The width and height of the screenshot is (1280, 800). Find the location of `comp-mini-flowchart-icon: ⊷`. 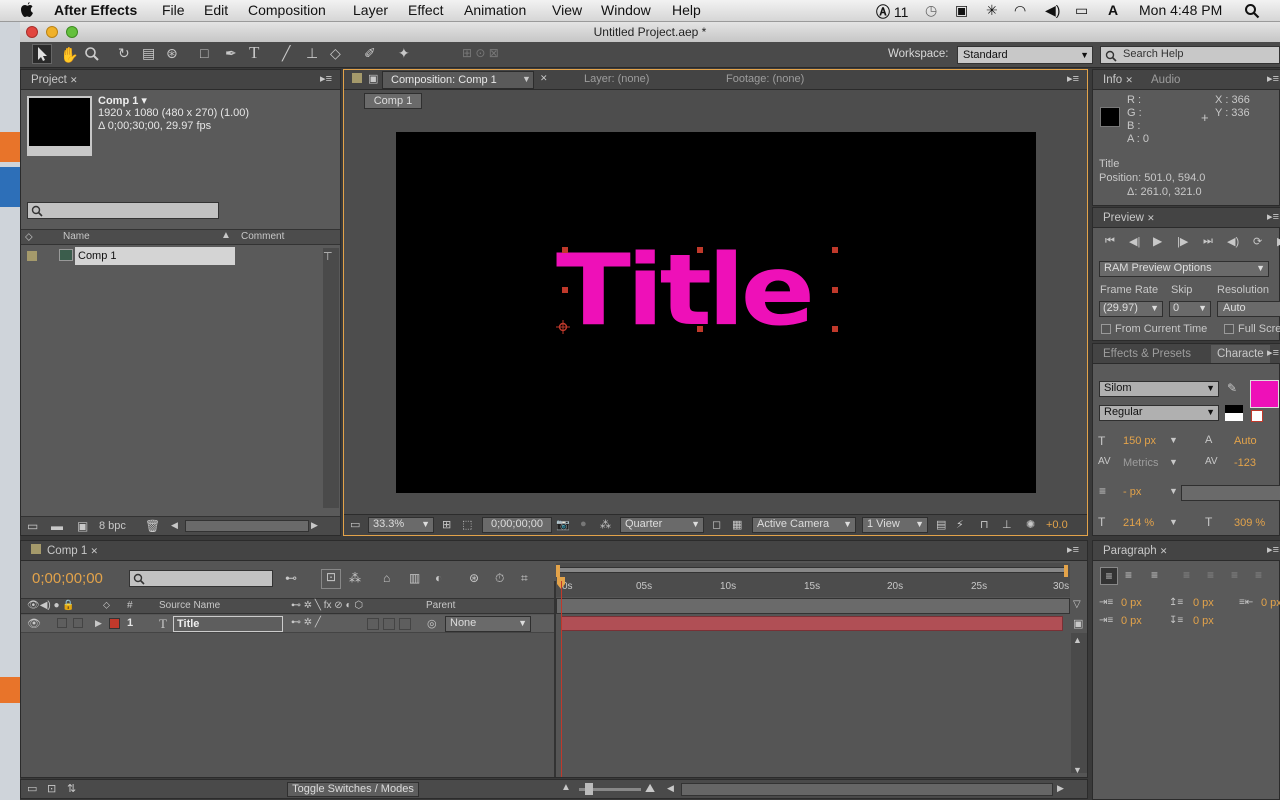

comp-mini-flowchart-icon: ⊷ is located at coordinates (291, 578).